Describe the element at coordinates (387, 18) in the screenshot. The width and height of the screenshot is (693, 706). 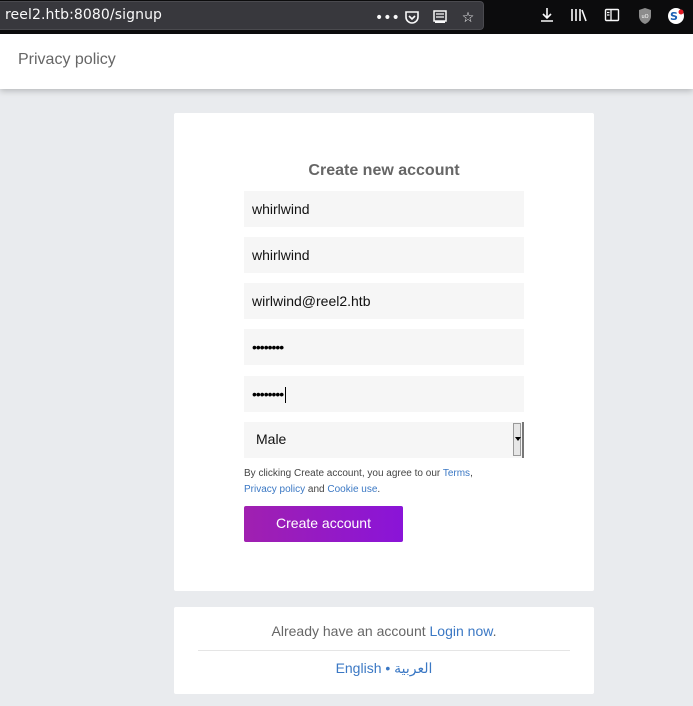
I see `more-icon: •••` at that location.